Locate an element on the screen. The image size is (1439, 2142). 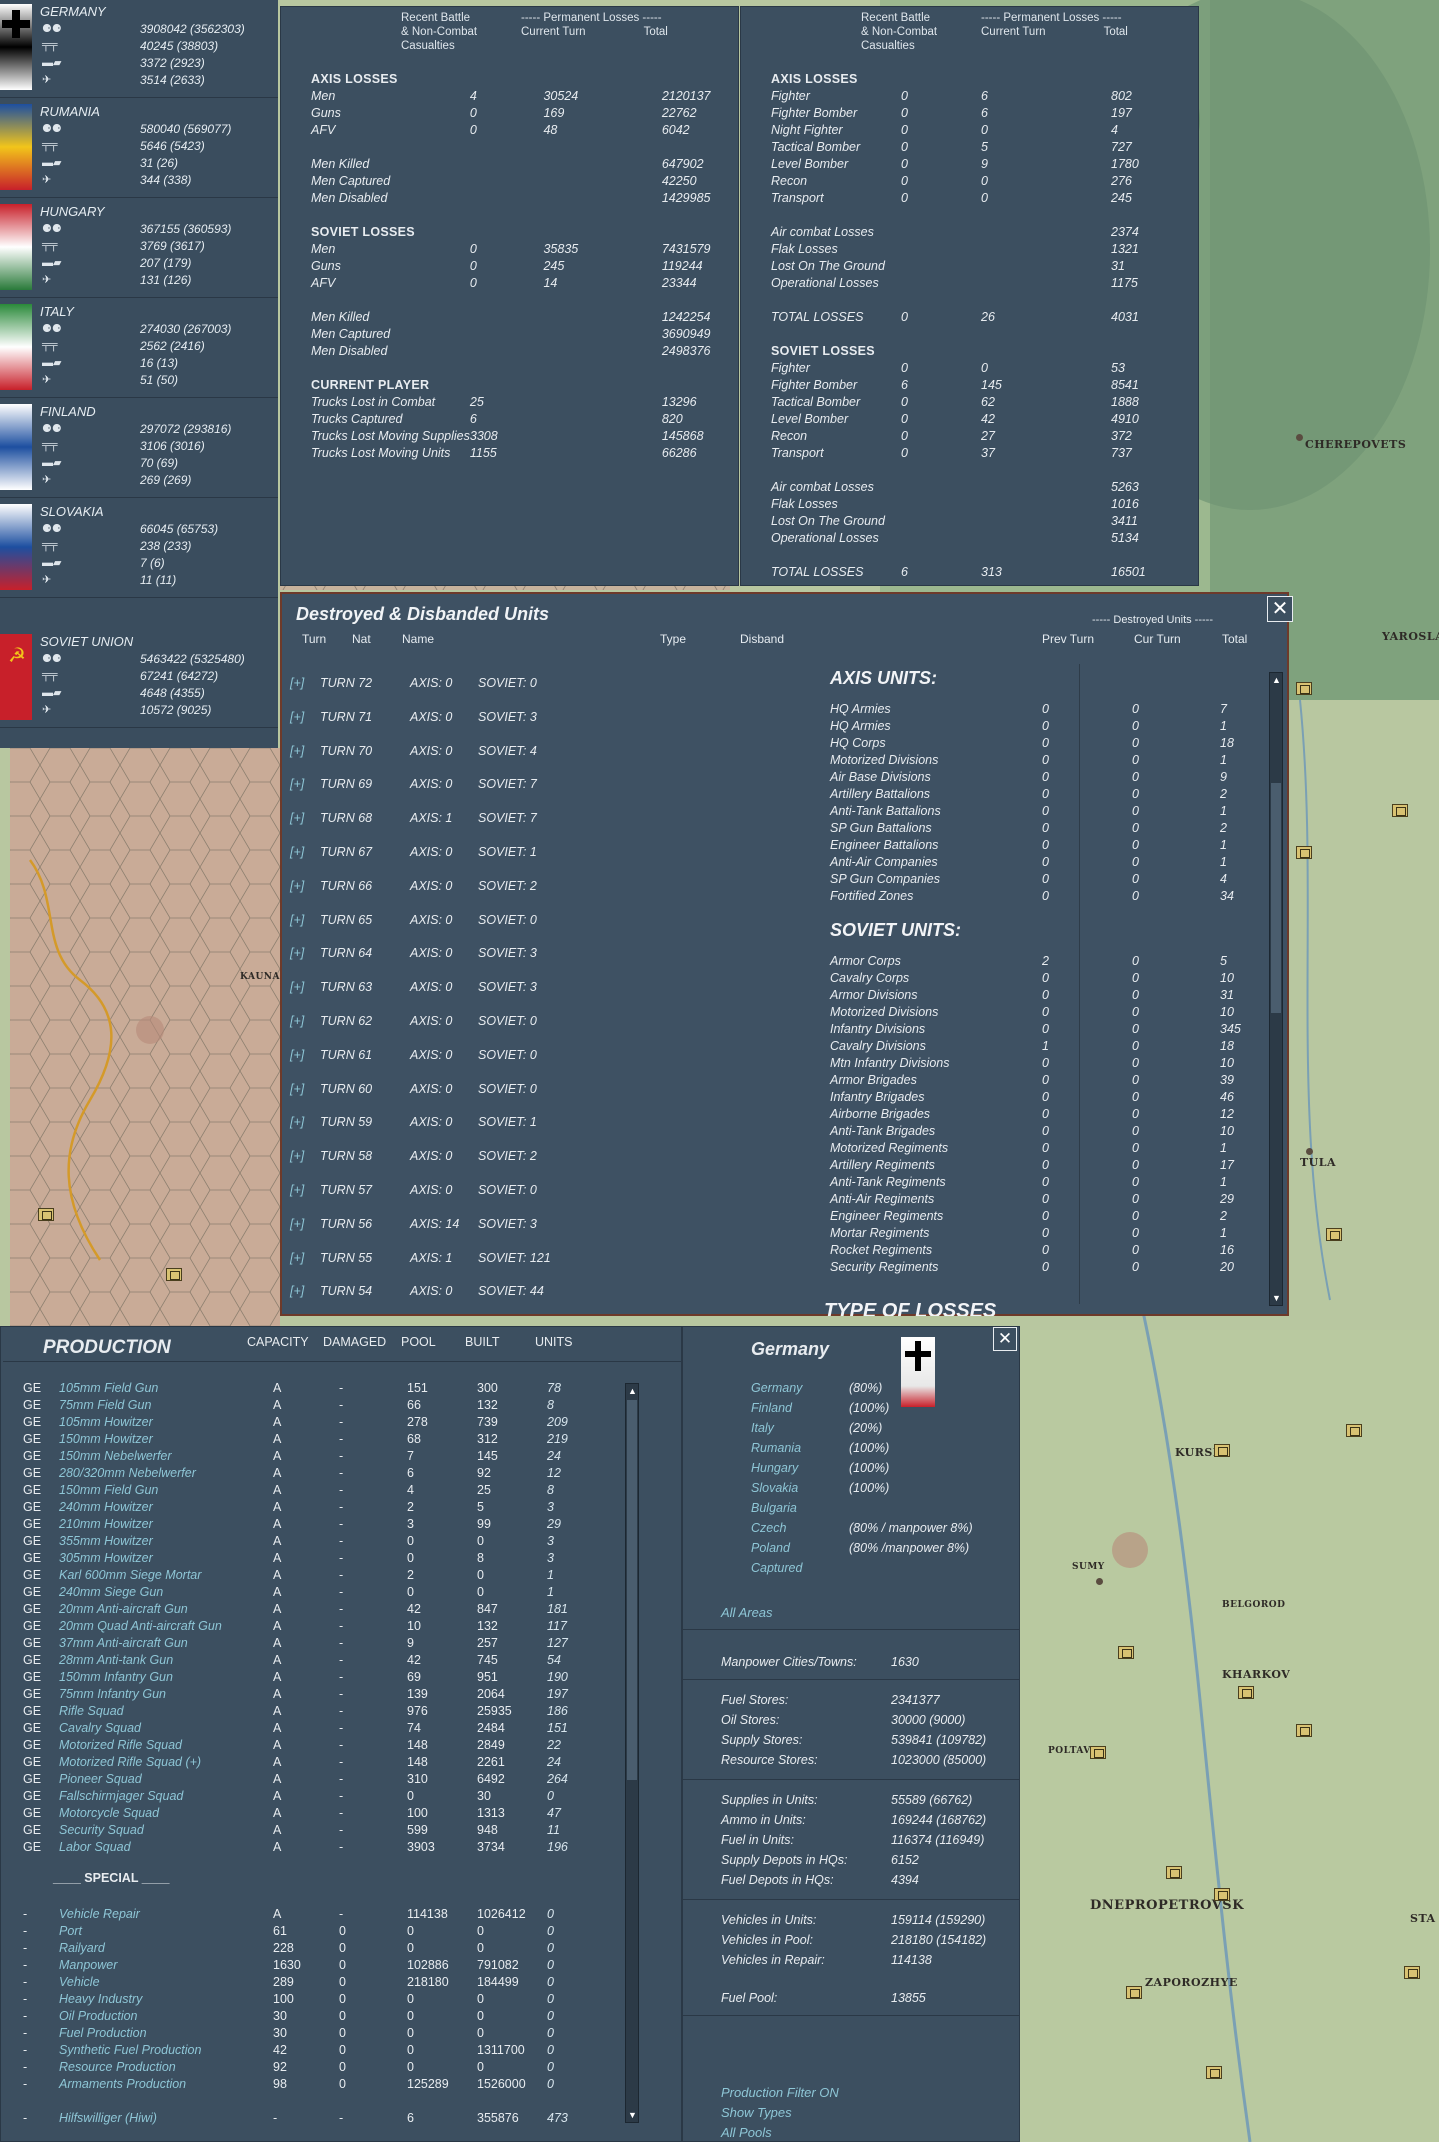
production-row: GE 105mm Howitzer A - 278 739 209 is located at coordinates (323, 1423).